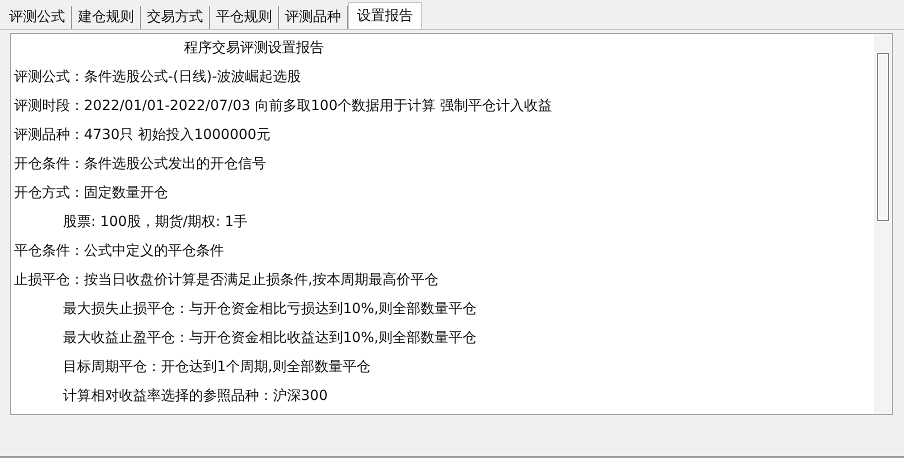 The height and width of the screenshot is (458, 904). I want to click on report-line: 评测公式：条件选股公式-(日线)-波波崛起选股, so click(158, 77).